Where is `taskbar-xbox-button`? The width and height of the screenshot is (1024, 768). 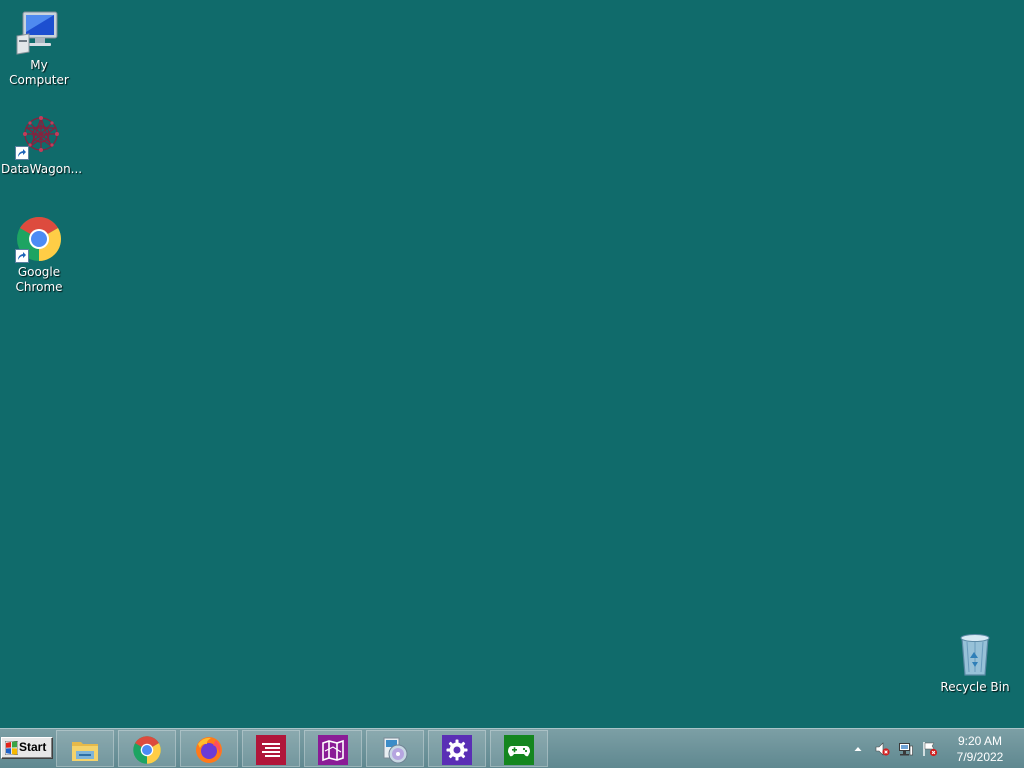 taskbar-xbox-button is located at coordinates (519, 748).